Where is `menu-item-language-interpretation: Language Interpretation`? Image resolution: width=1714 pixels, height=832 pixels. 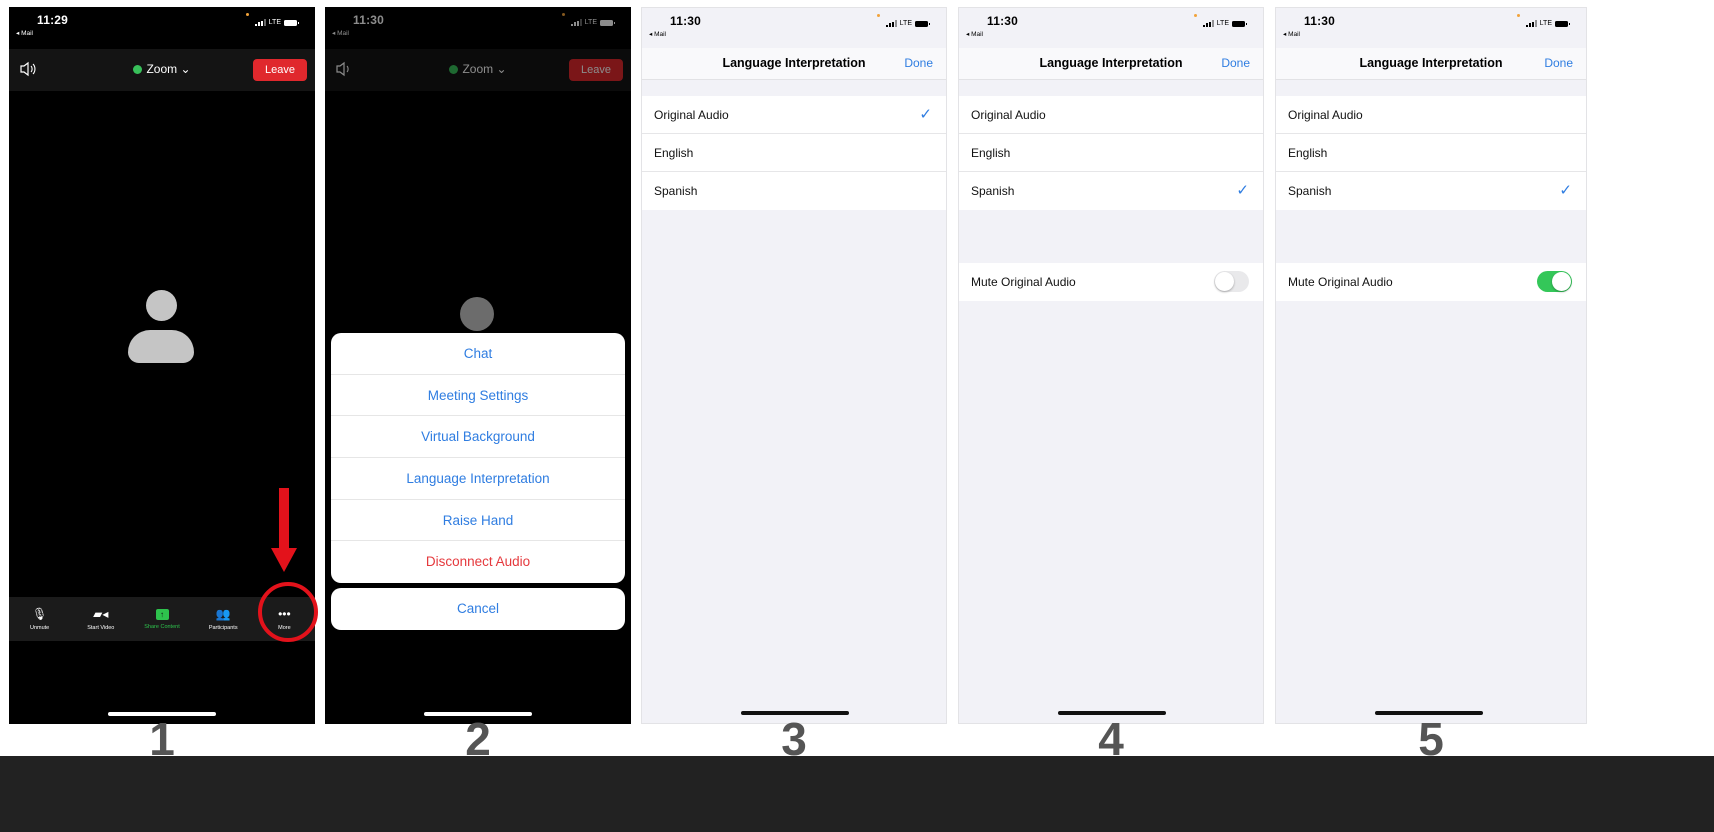 menu-item-language-interpretation: Language Interpretation is located at coordinates (478, 479).